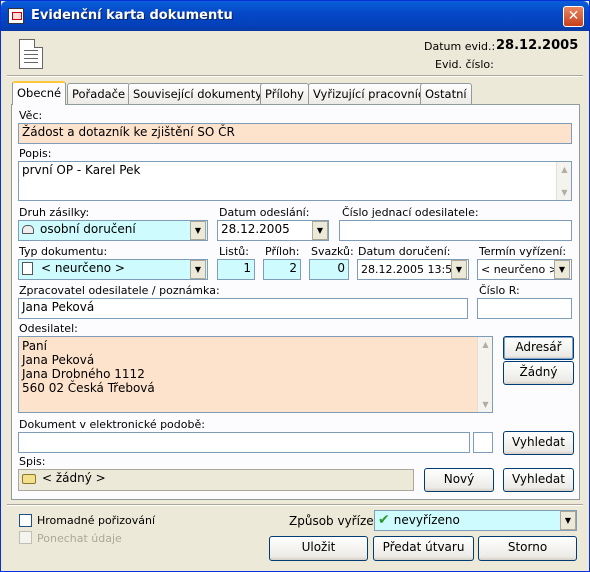  What do you see at coordinates (63, 251) in the screenshot?
I see `typ-dokumentu-label: Typ dokumentu:` at bounding box center [63, 251].